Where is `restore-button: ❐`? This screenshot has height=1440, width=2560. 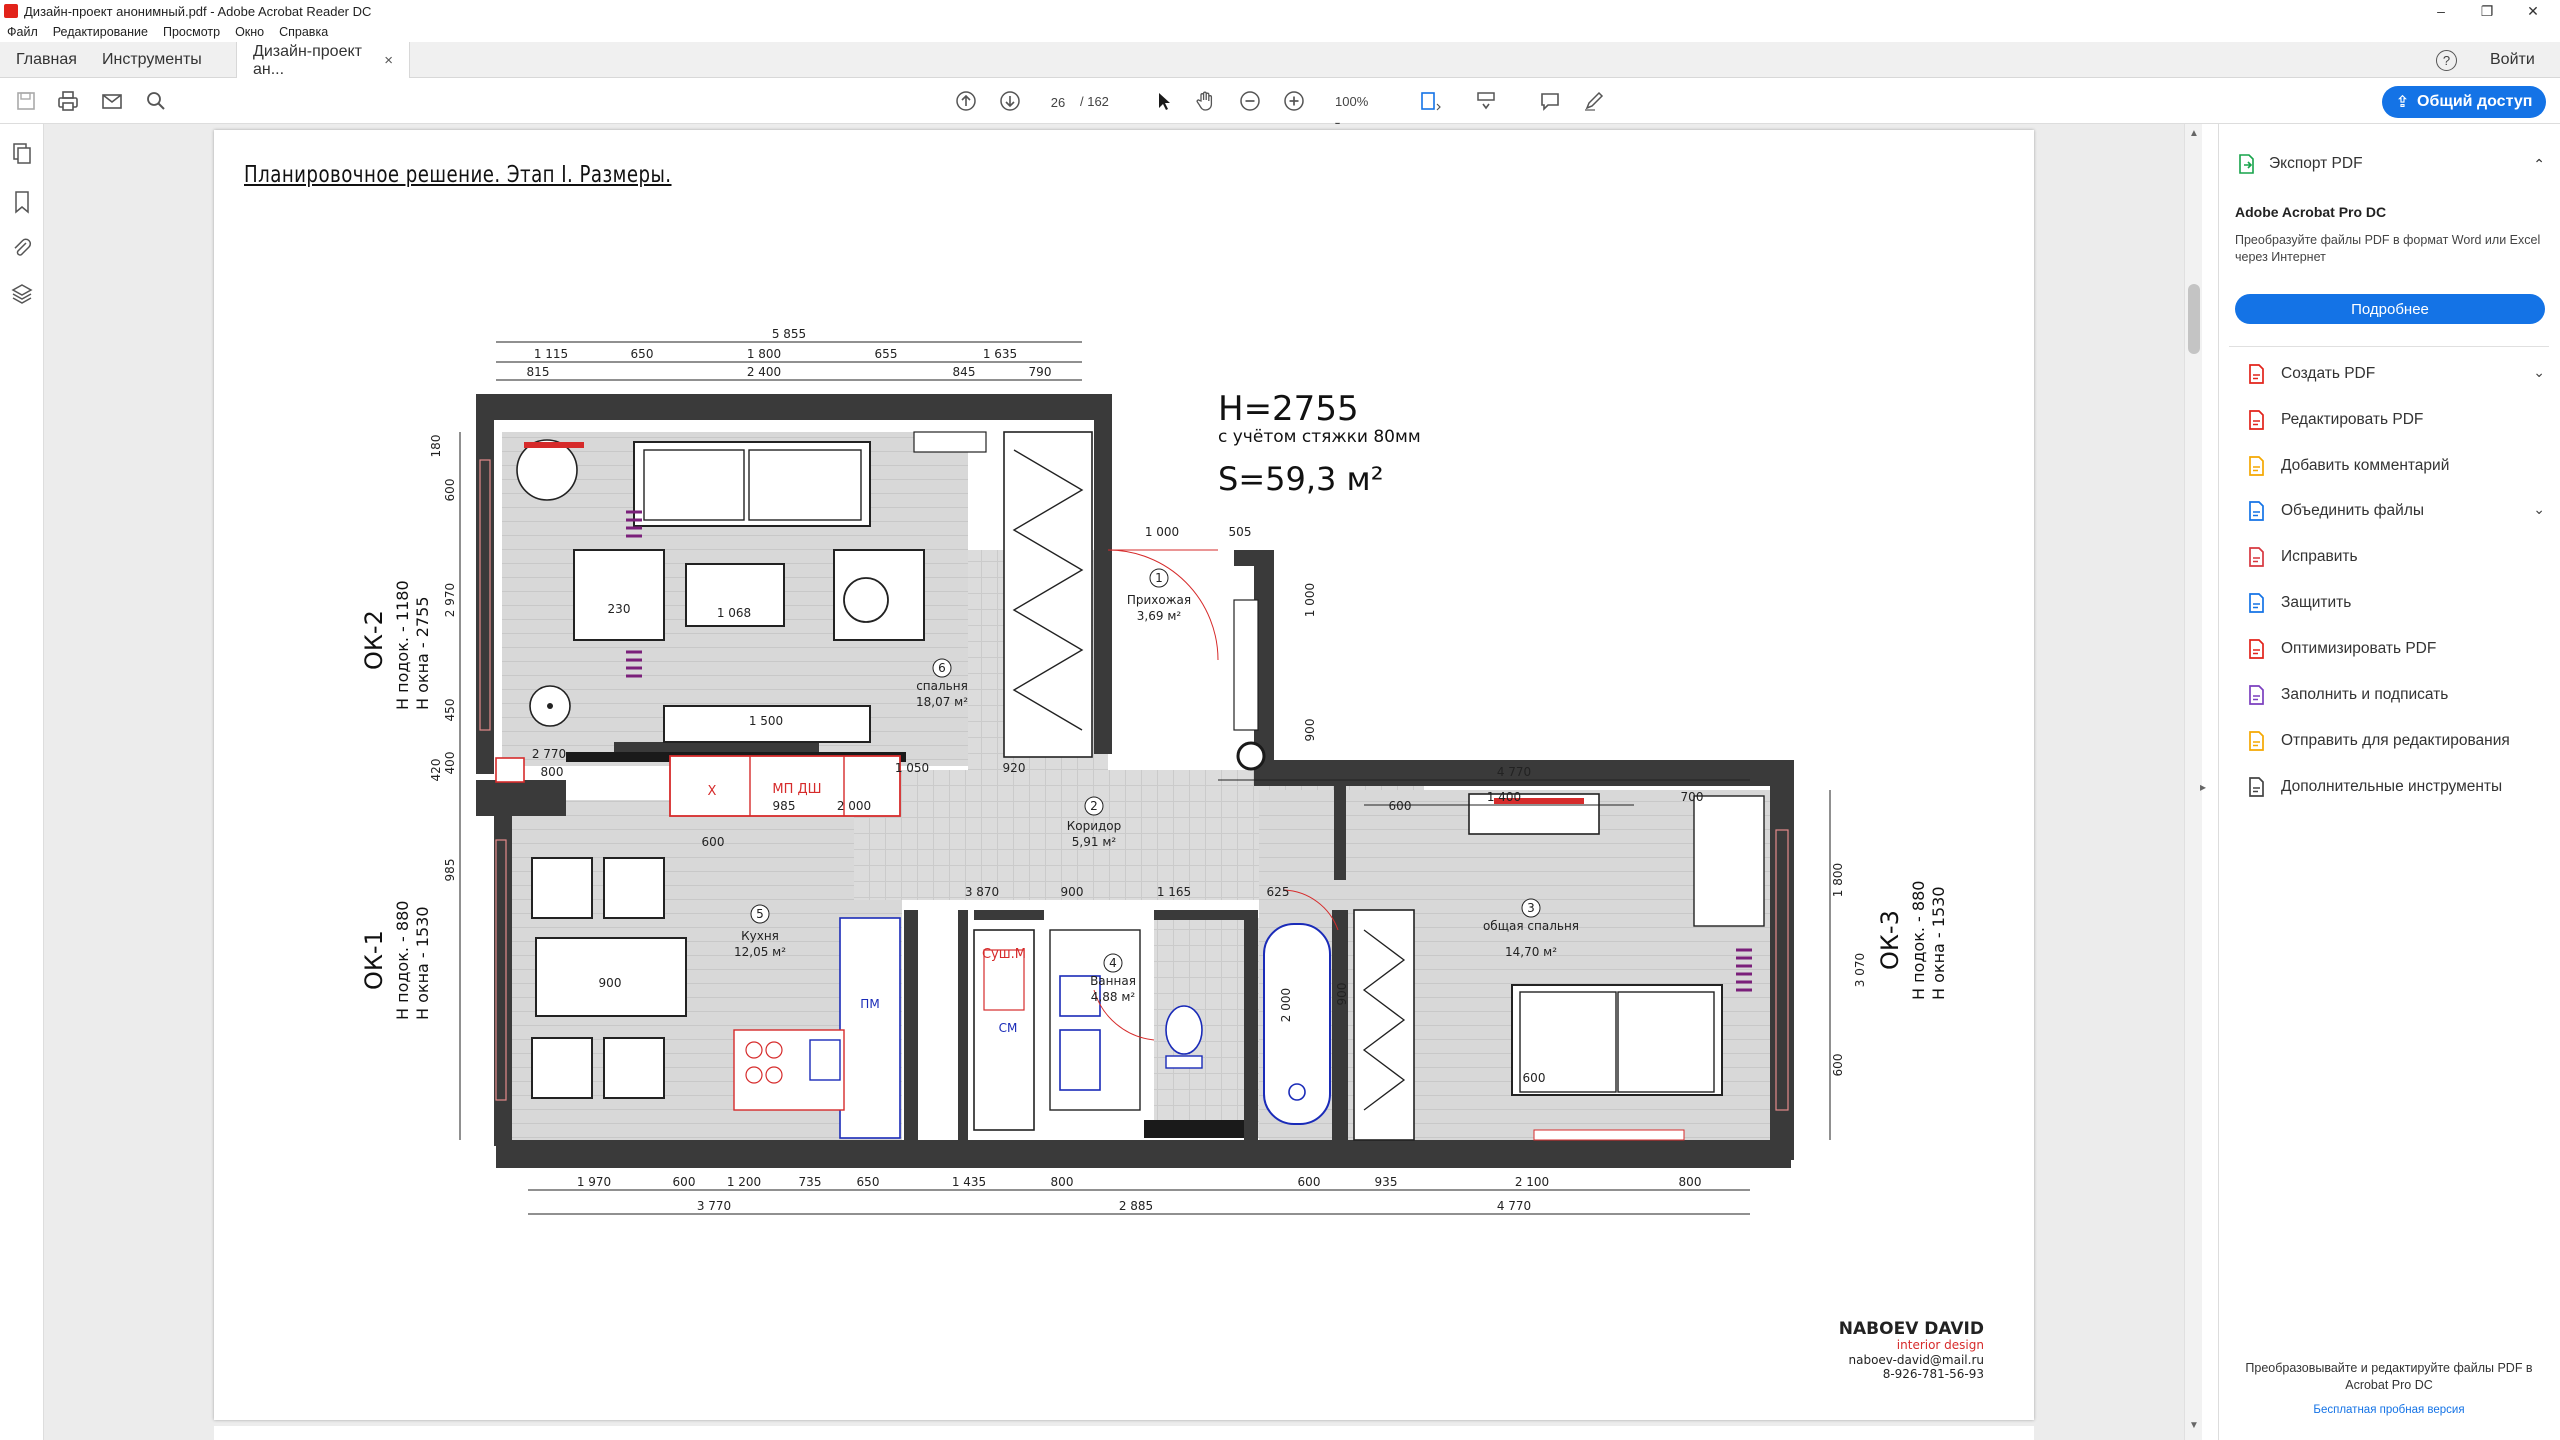 restore-button: ❐ is located at coordinates (2487, 11).